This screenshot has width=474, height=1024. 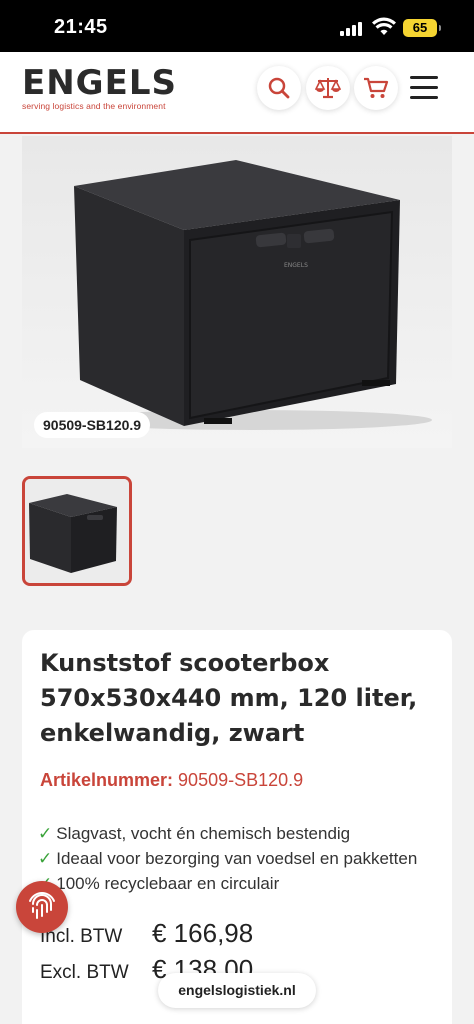 I want to click on fingerprint-button, so click(x=42, y=907).